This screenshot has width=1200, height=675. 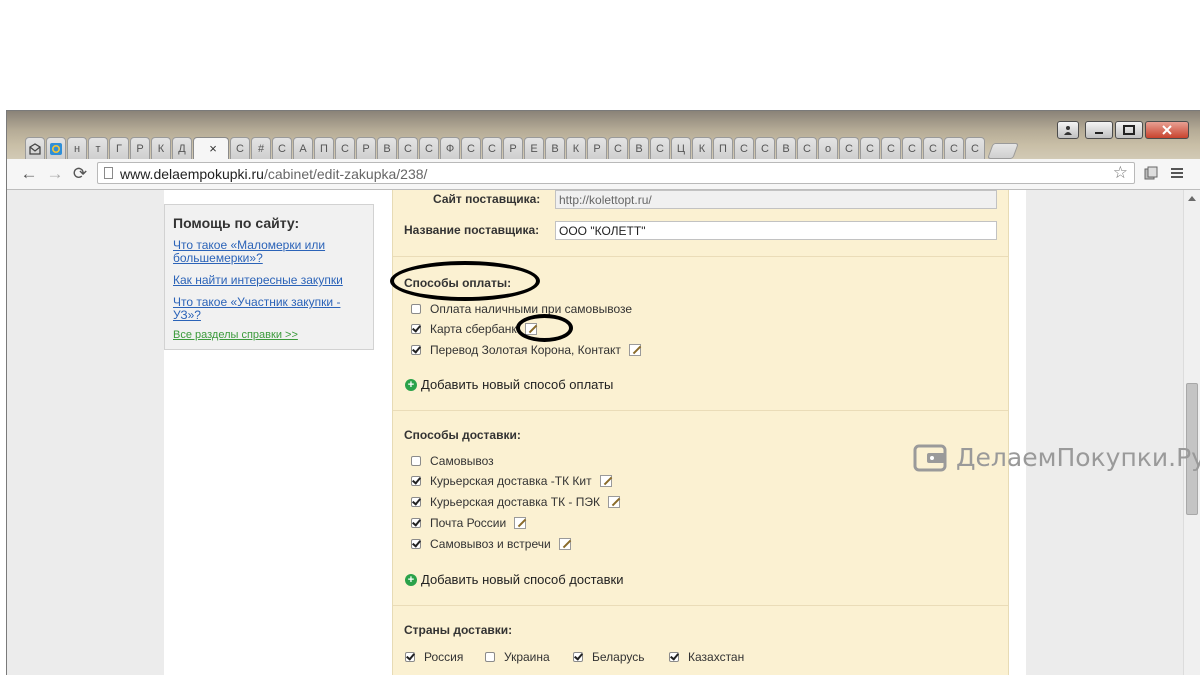 What do you see at coordinates (1099, 130) in the screenshot?
I see `minimize-button` at bounding box center [1099, 130].